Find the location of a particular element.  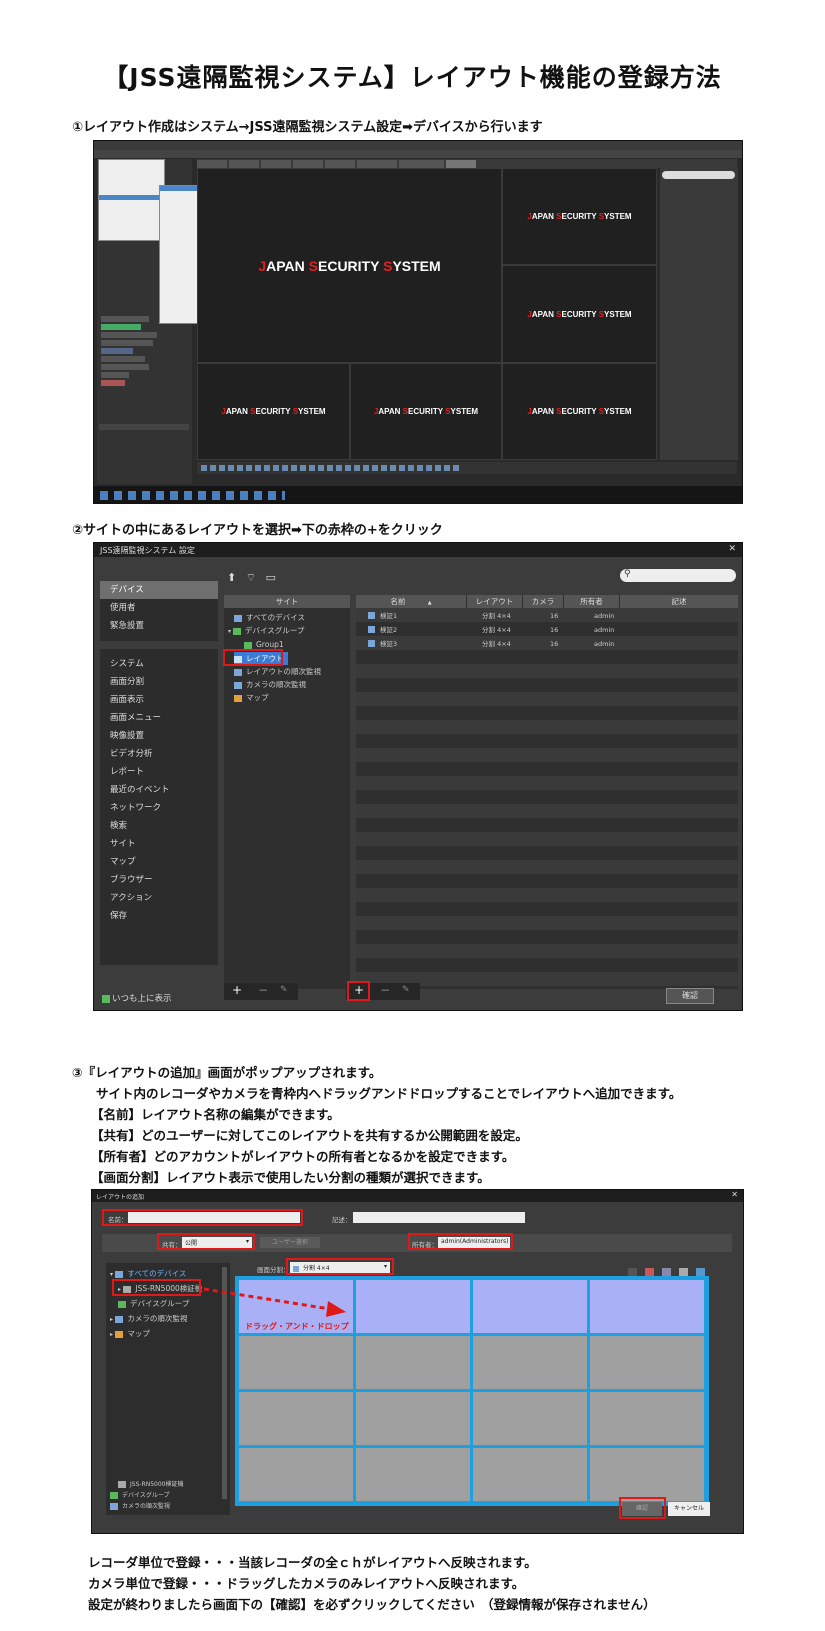

highlight-name is located at coordinates (202, 1217).